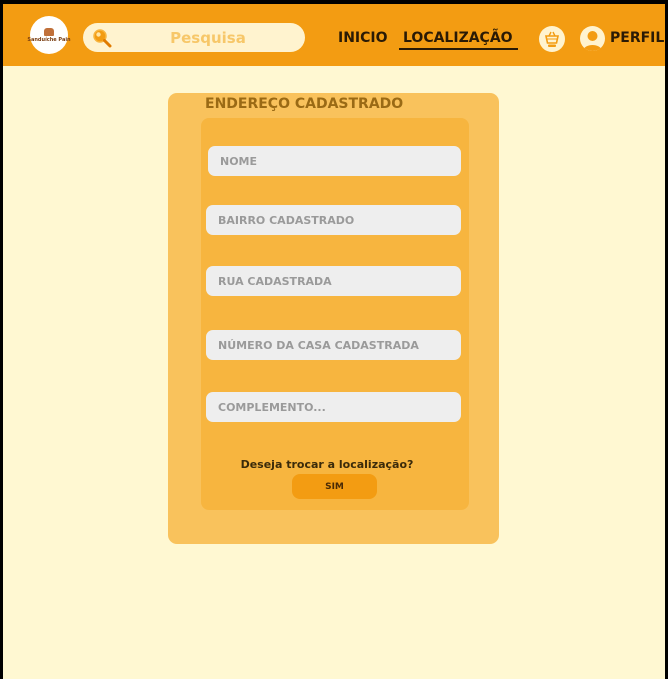  I want to click on change-location-question: Deseja trocar a localização?, so click(327, 464).